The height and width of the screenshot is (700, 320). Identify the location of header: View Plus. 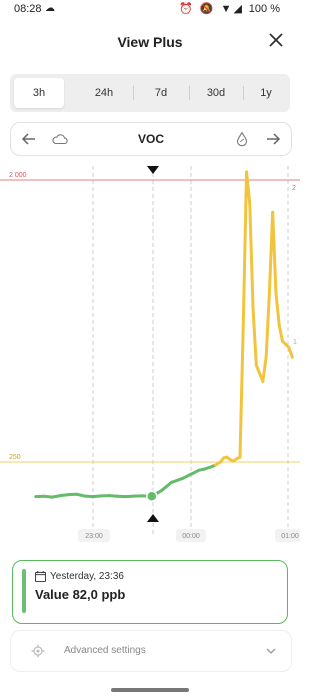
(150, 42).